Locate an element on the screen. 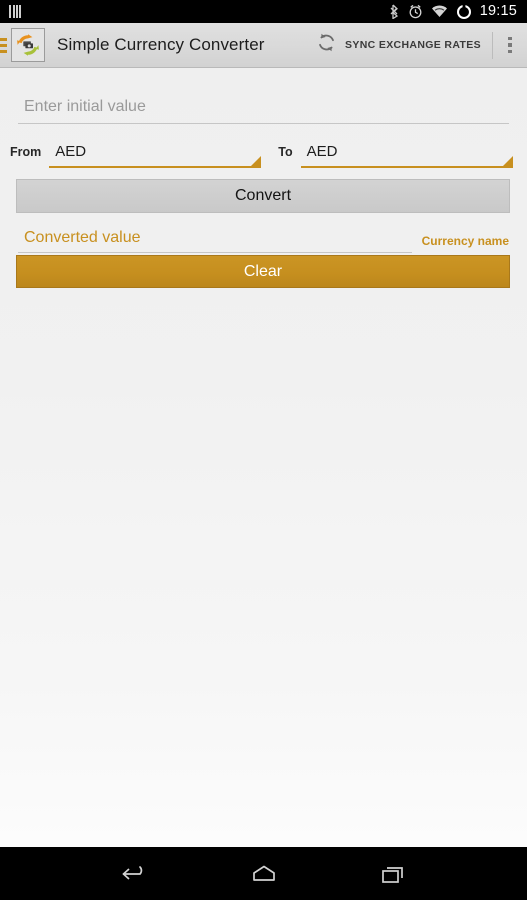  wifi-icon is located at coordinates (439, 11).